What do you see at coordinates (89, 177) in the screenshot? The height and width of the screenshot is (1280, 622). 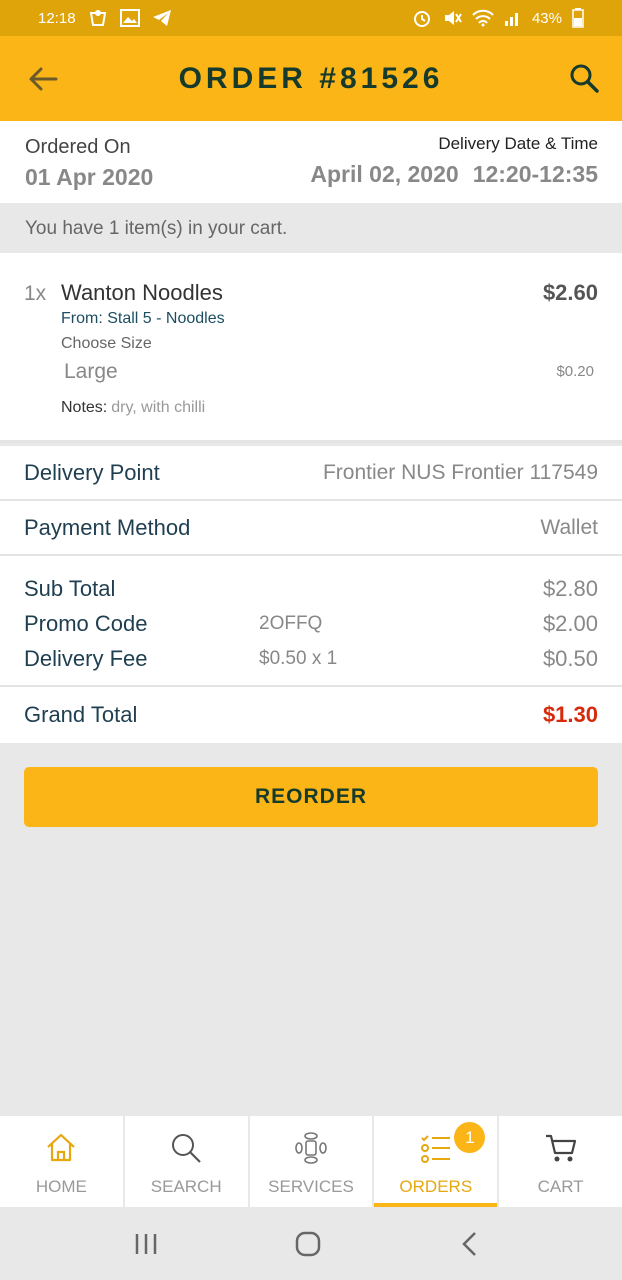 I see `ordered-on-date: 01 Apr 2020` at bounding box center [89, 177].